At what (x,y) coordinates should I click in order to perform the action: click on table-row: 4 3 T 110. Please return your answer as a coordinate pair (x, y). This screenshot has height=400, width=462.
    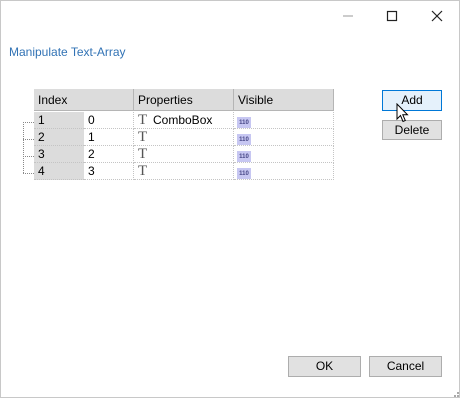
    Looking at the image, I should click on (184, 171).